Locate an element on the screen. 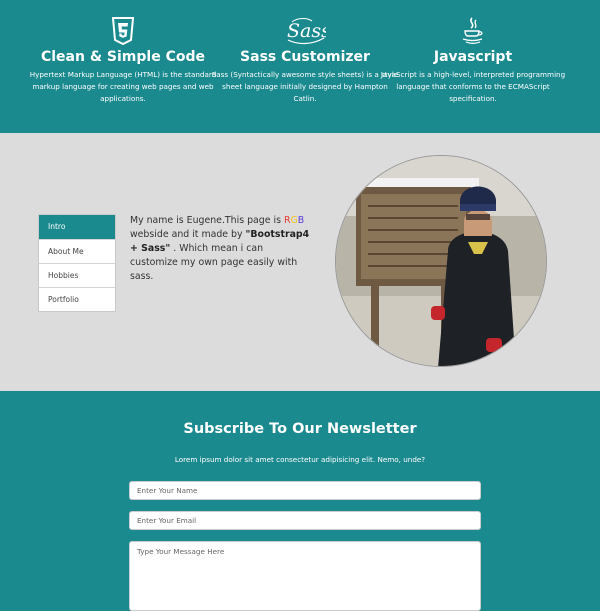 Image resolution: width=600 pixels, height=611 pixels. rgb-g: G is located at coordinates (294, 220).